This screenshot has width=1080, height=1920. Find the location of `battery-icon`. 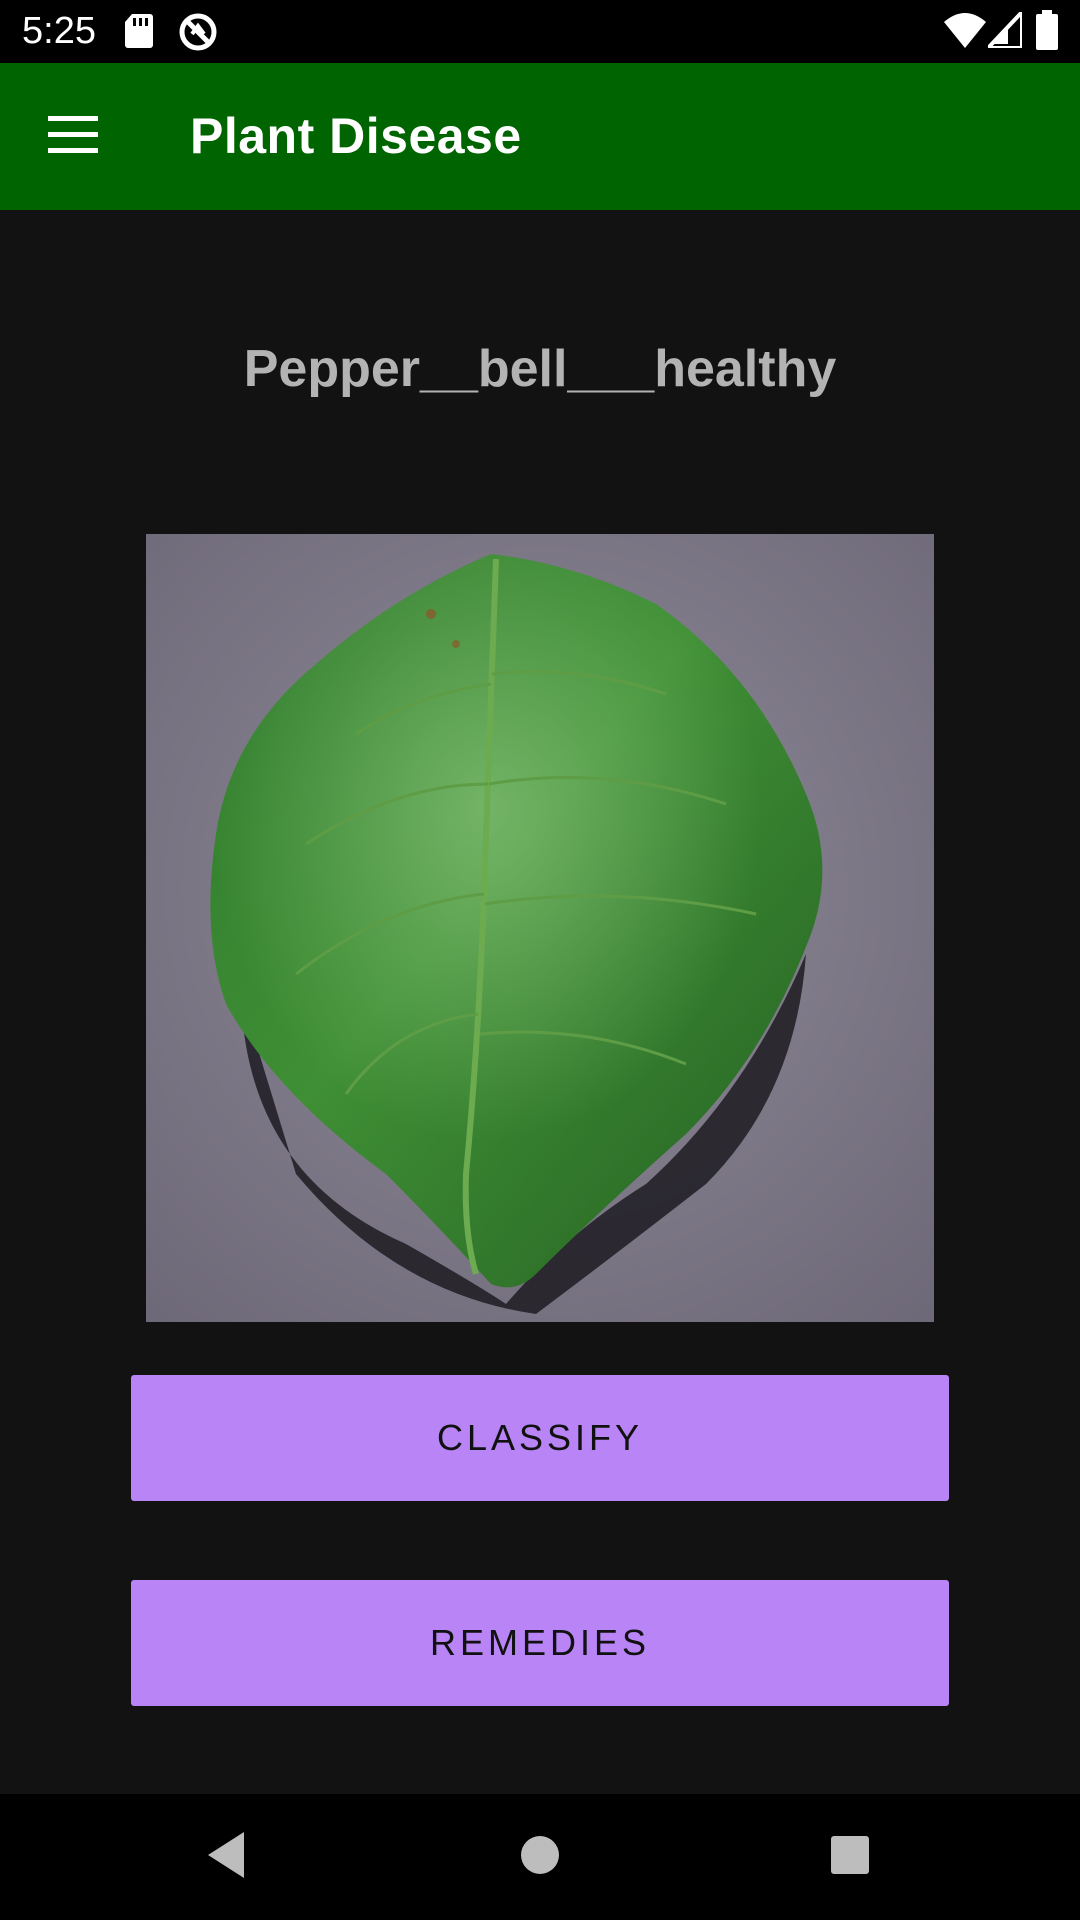

battery-icon is located at coordinates (1047, 32).